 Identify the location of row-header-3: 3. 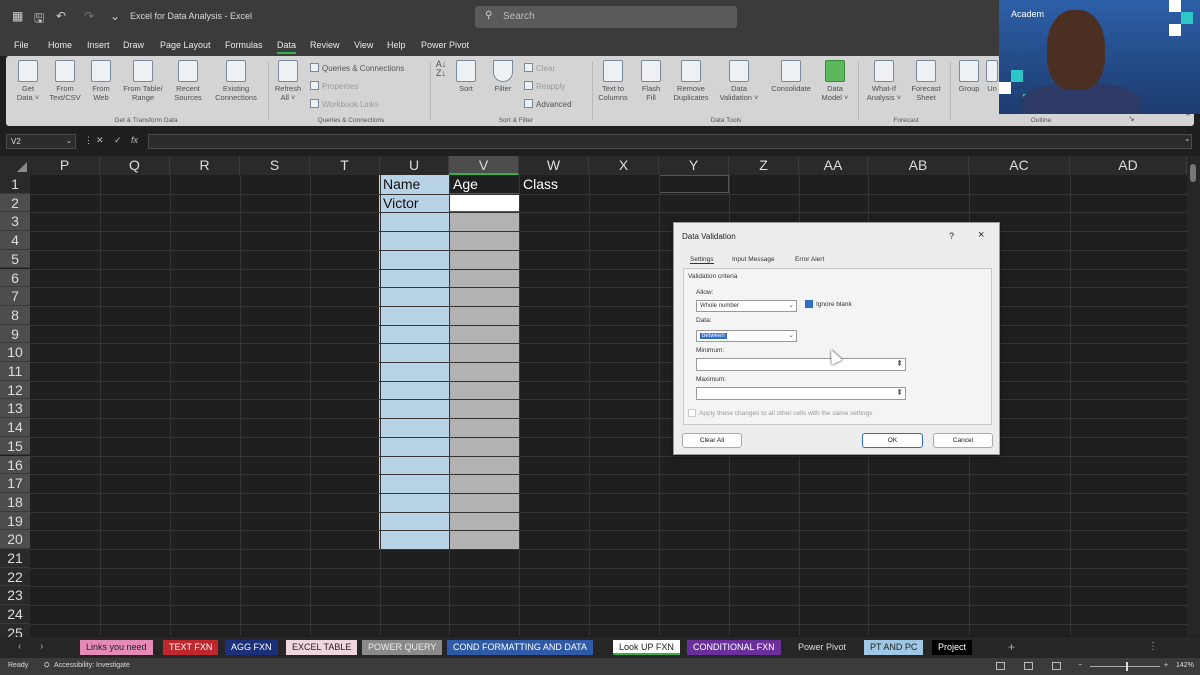
(15, 222).